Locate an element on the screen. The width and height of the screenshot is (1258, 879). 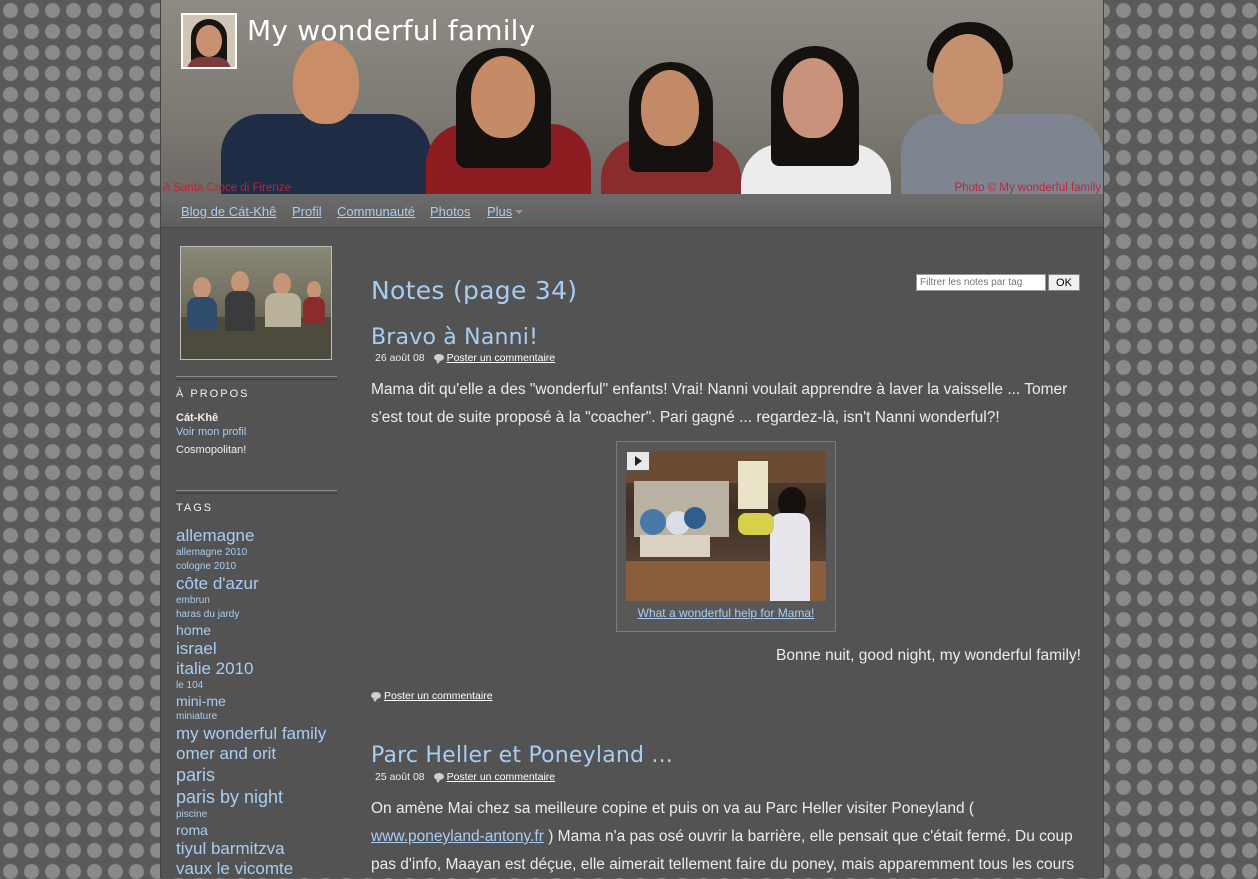
tag-link: paris by night is located at coordinates (257, 797).